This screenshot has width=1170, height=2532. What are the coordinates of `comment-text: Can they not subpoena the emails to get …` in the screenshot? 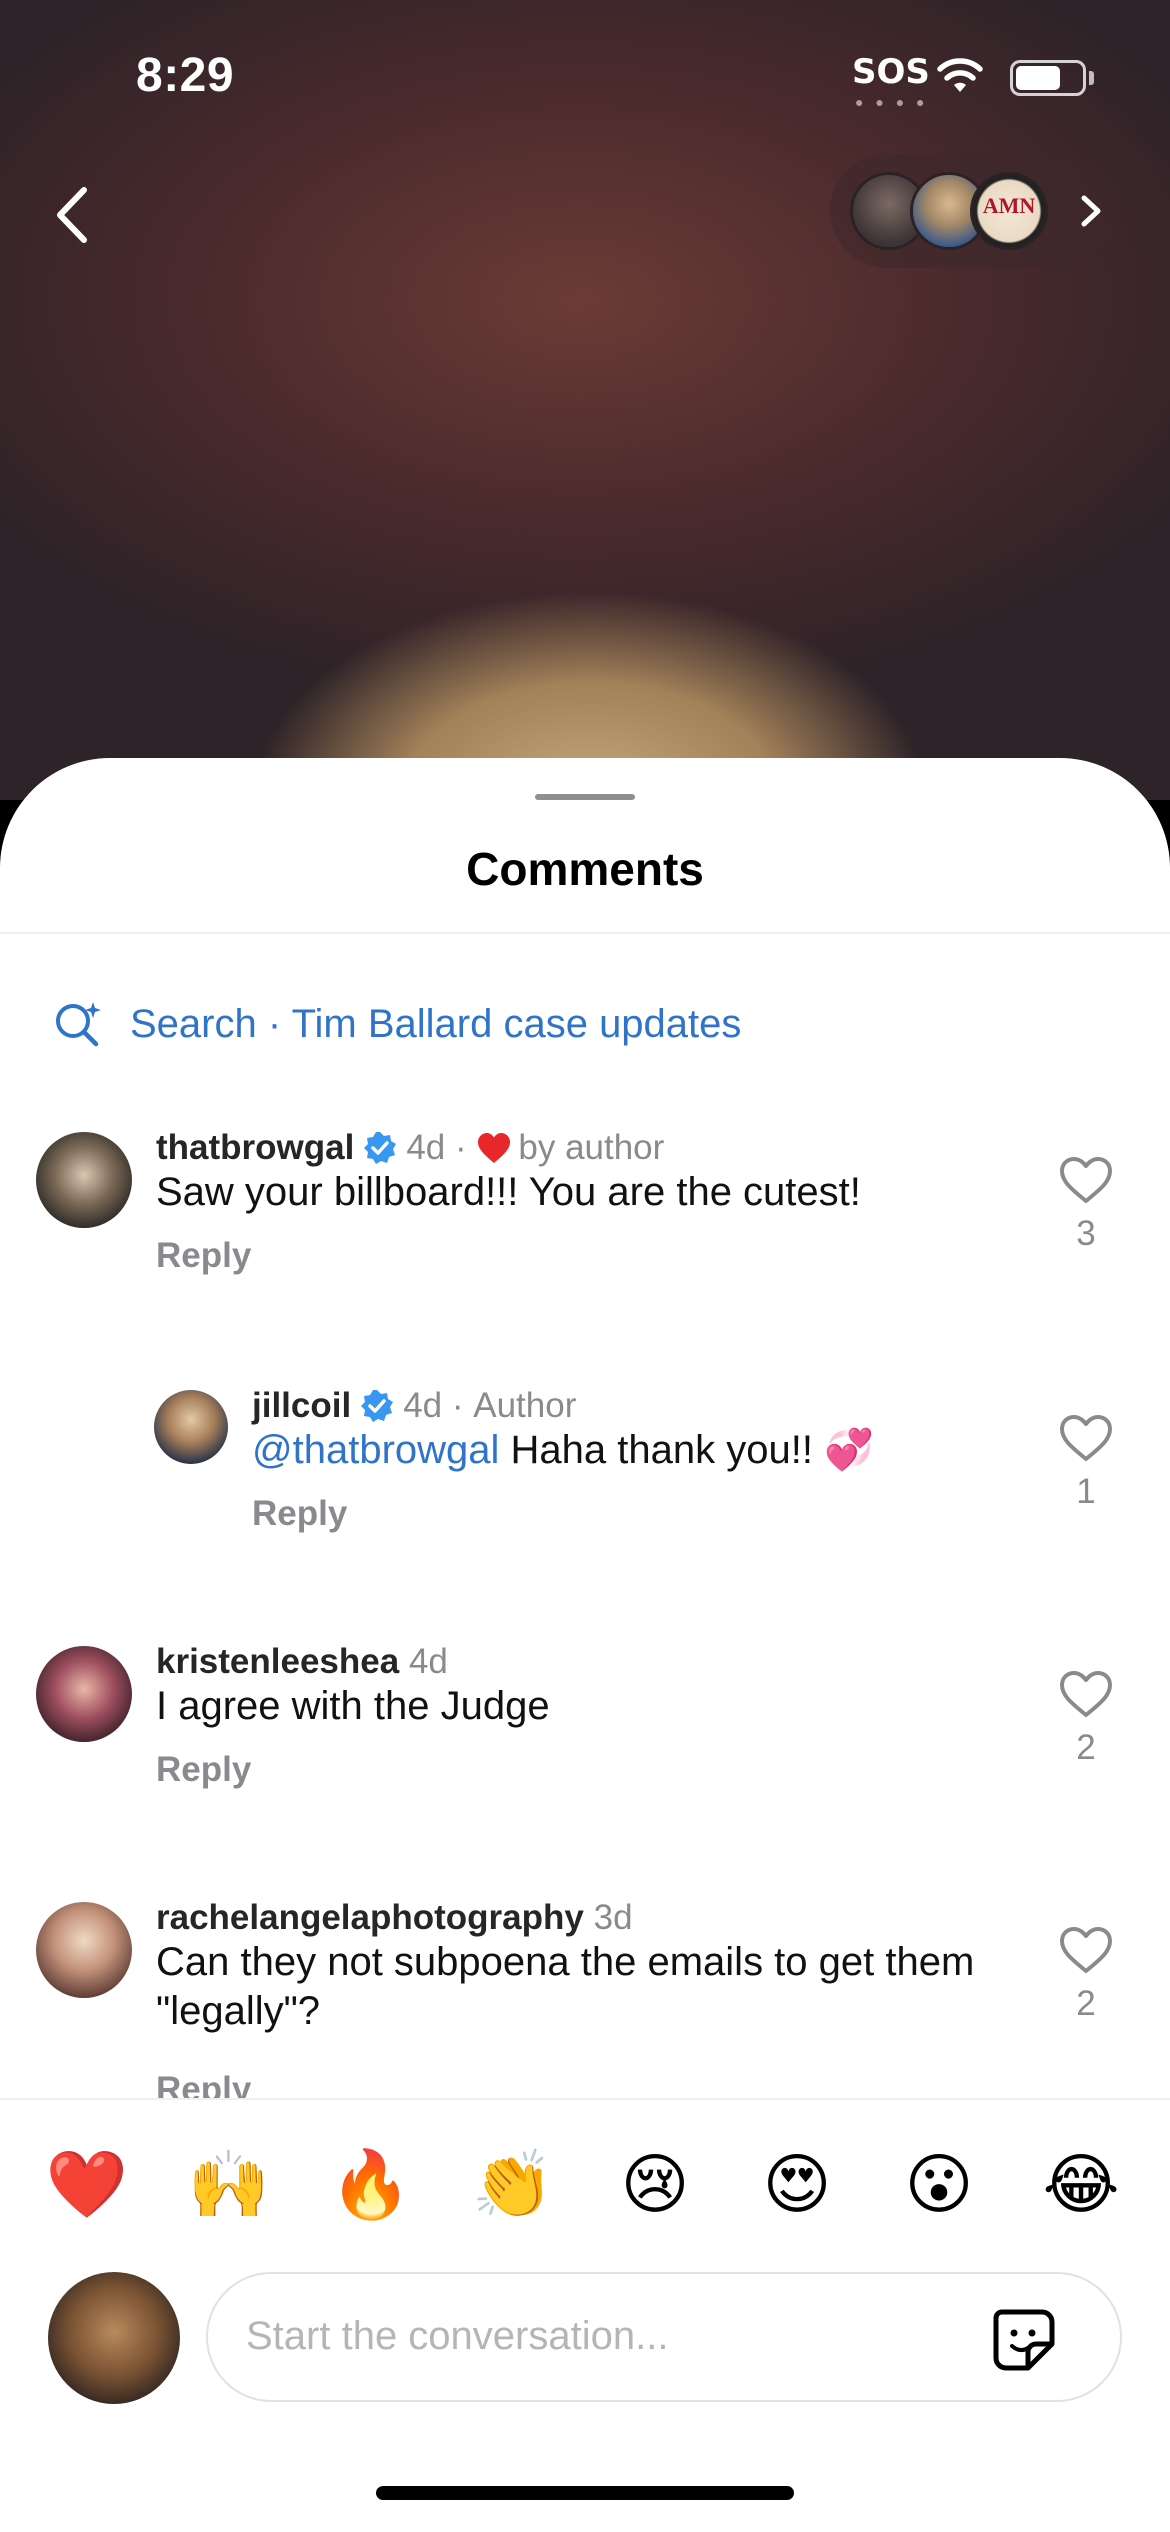 It's located at (565, 1986).